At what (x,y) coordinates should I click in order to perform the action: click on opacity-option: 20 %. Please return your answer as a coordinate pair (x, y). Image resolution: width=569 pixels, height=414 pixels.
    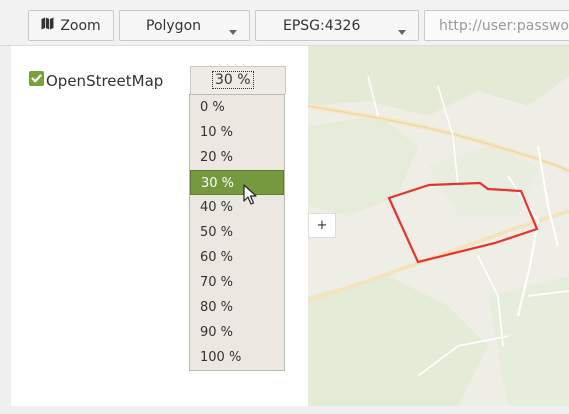
    Looking at the image, I should click on (237, 157).